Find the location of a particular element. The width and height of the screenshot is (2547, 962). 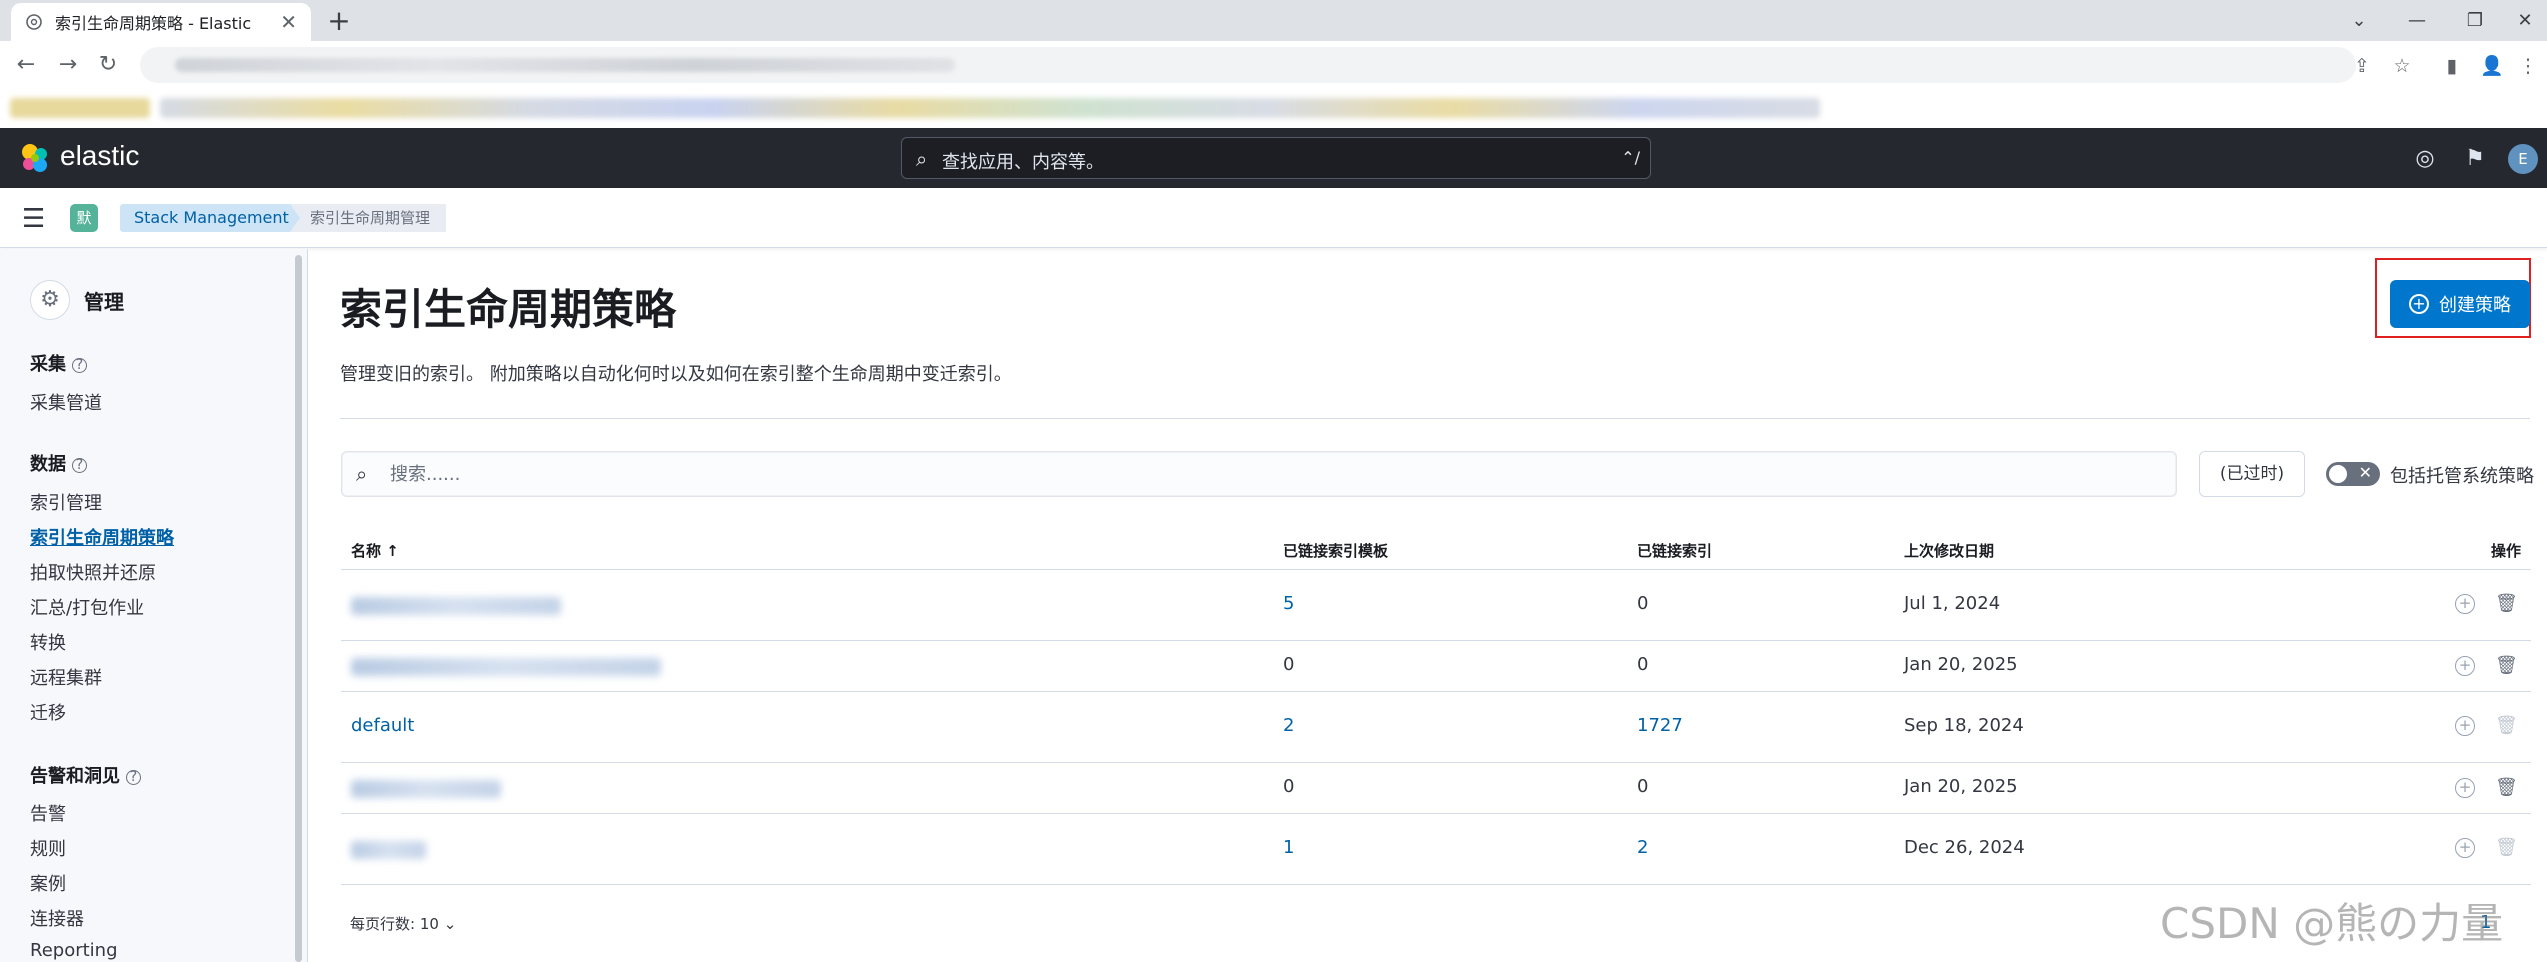

browser-tab: 索引生命周期策略 - Elastic ✕ is located at coordinates (161, 22).